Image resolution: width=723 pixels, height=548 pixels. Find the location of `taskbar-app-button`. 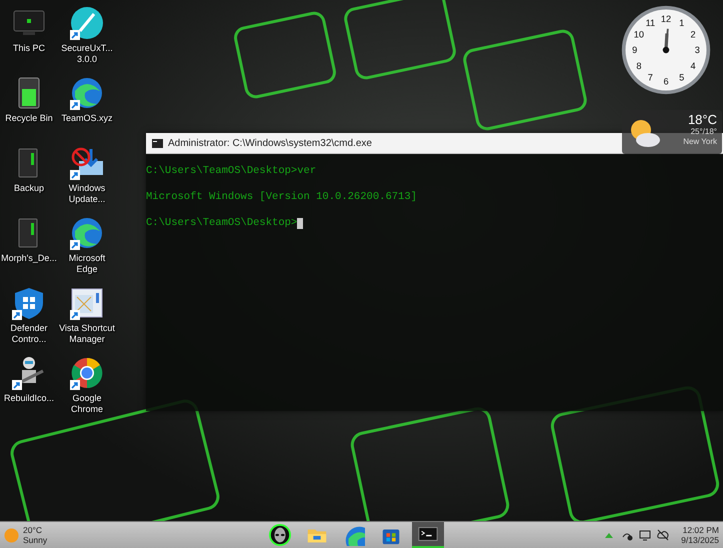

taskbar-app-button is located at coordinates (428, 535).